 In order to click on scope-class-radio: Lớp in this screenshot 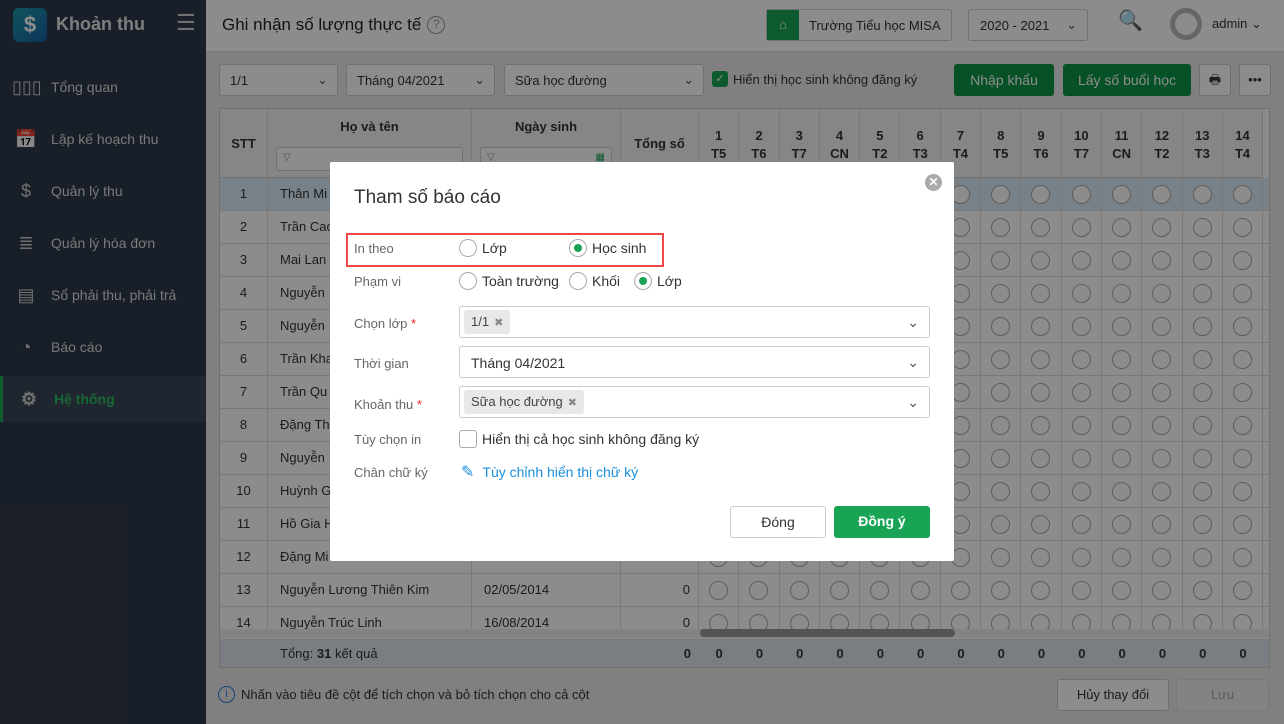, I will do `click(658, 281)`.